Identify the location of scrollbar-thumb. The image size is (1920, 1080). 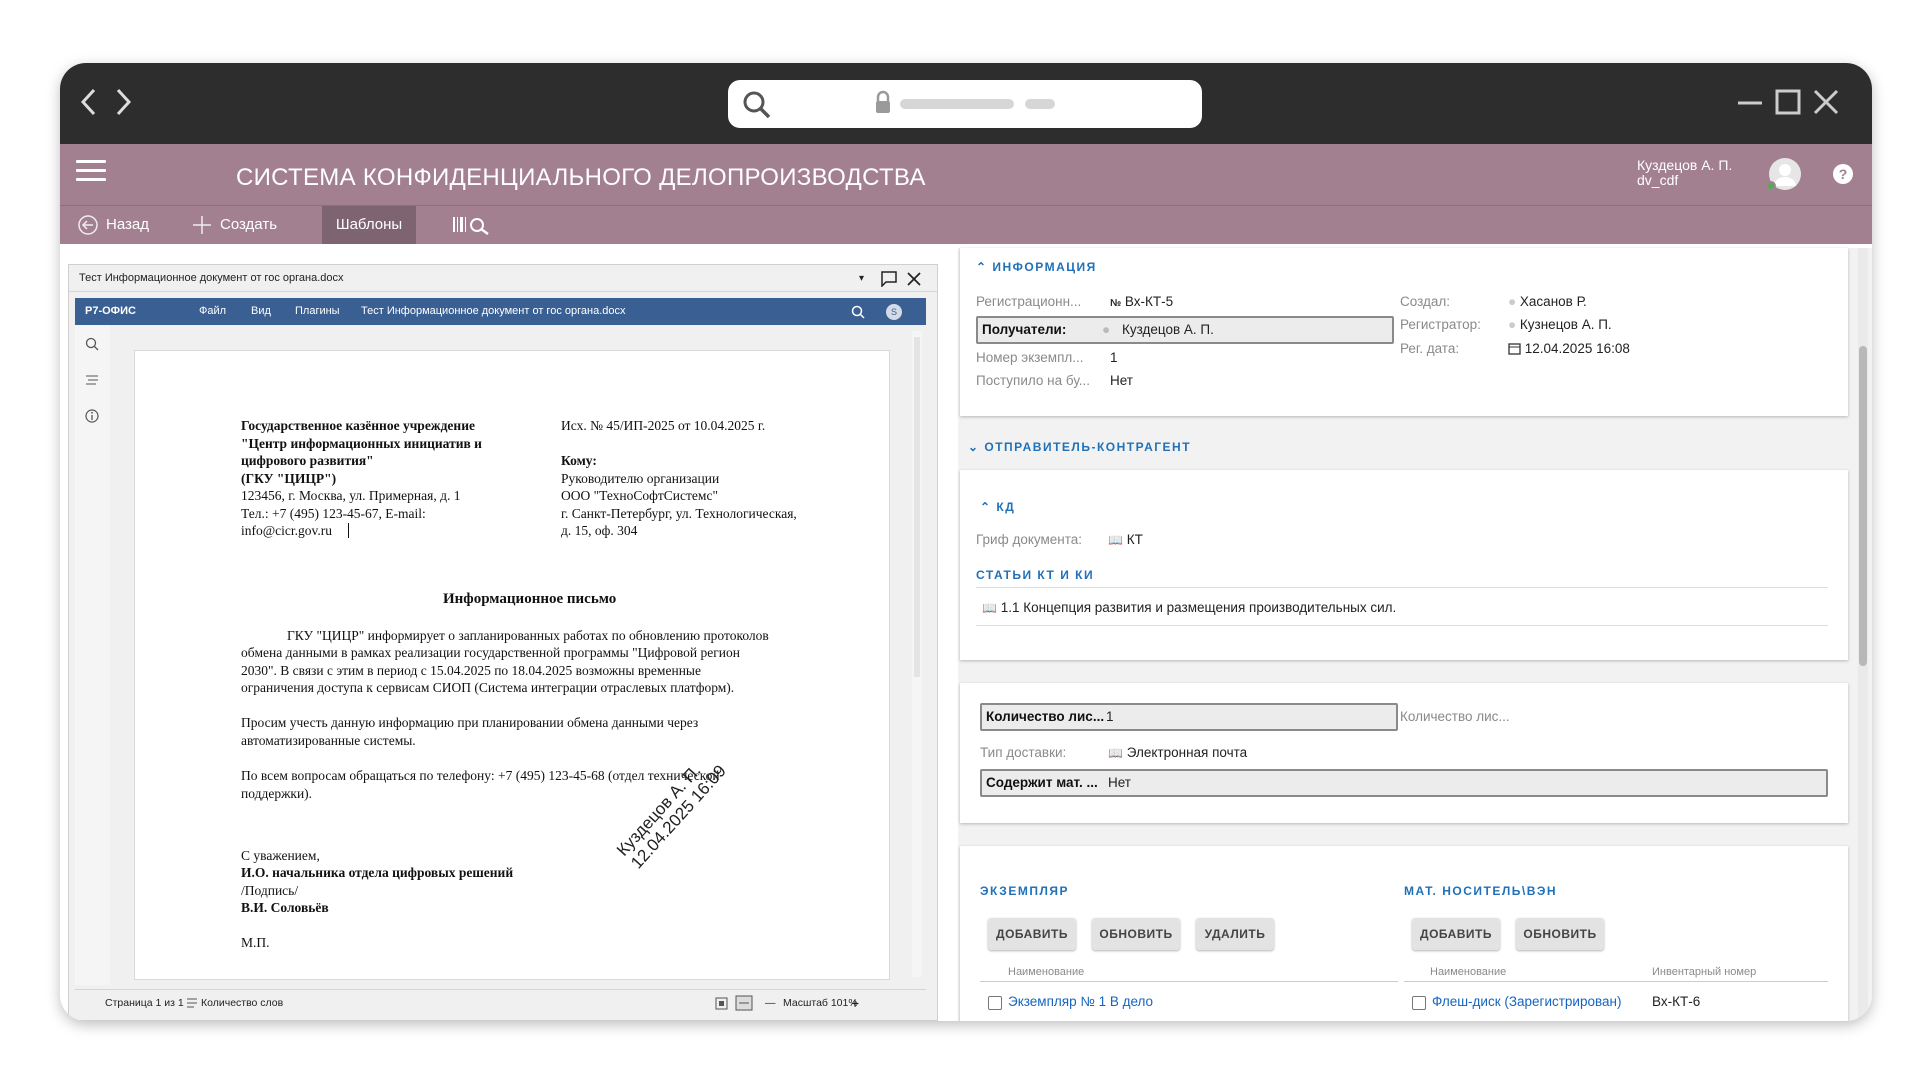
(1863, 506).